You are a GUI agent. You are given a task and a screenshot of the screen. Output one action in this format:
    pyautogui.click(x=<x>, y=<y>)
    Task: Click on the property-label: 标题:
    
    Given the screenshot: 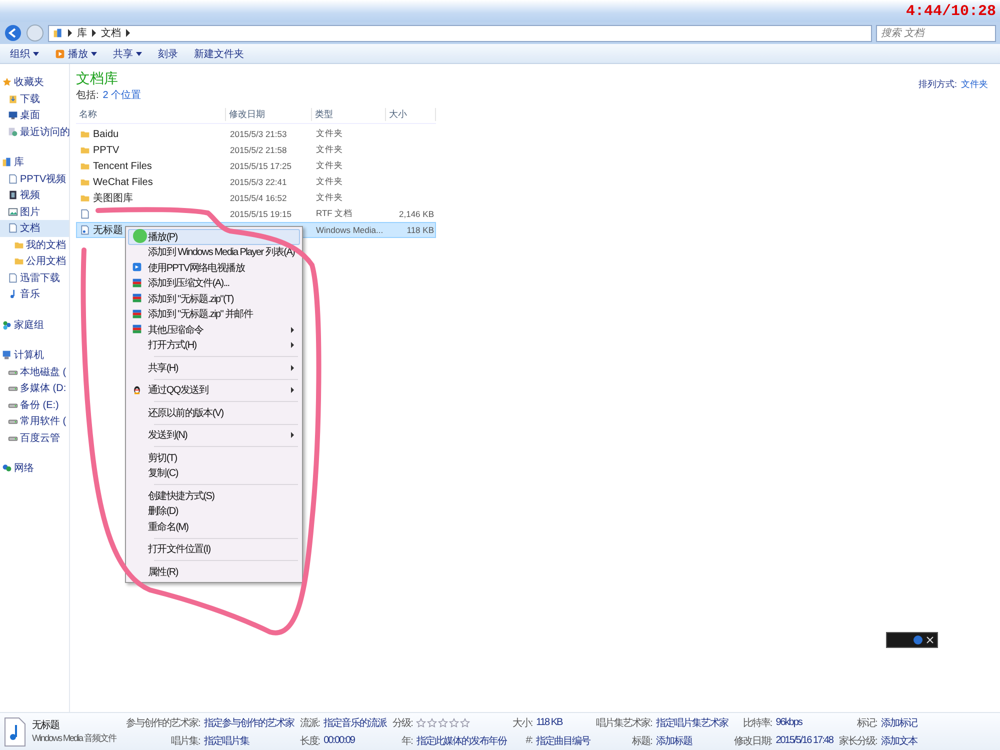 What is the action you would take?
    pyautogui.click(x=641, y=741)
    